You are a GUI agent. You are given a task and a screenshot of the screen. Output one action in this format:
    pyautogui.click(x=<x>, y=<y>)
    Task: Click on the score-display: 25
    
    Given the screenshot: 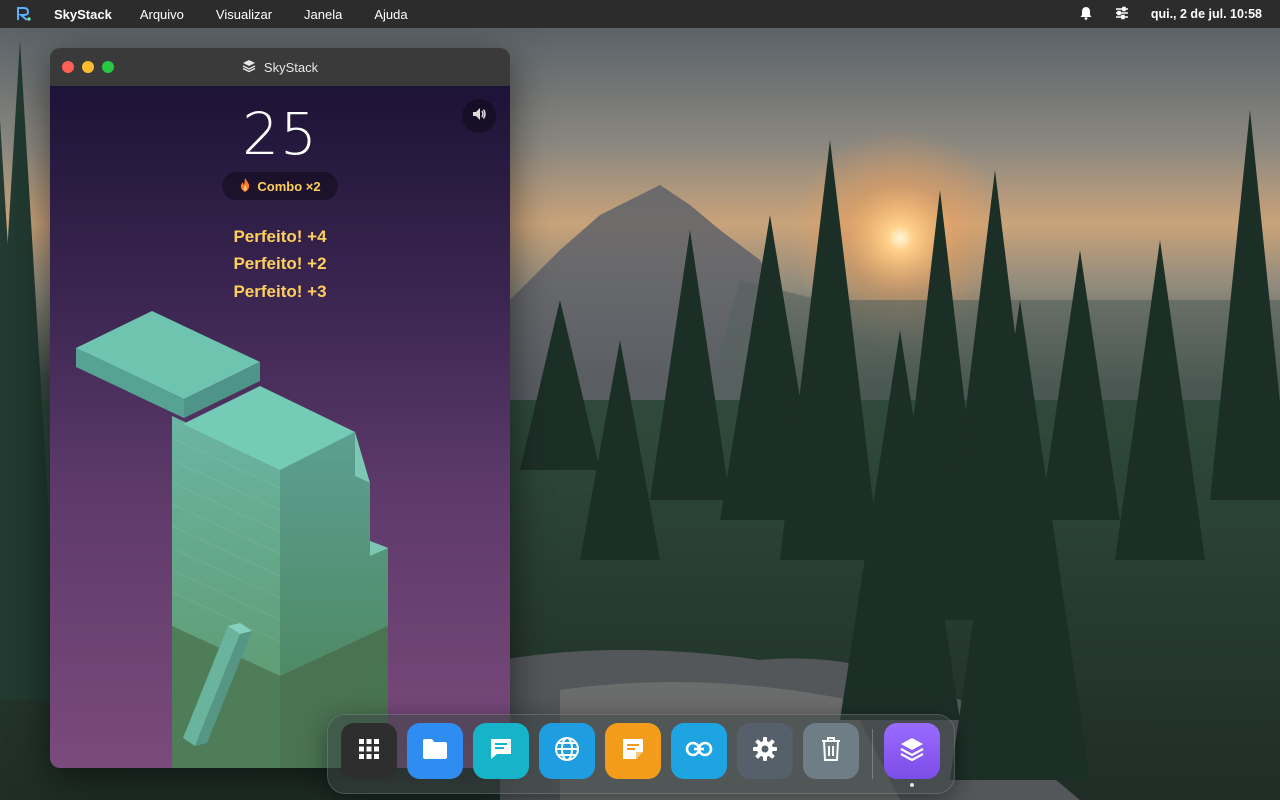 What is the action you would take?
    pyautogui.click(x=280, y=134)
    